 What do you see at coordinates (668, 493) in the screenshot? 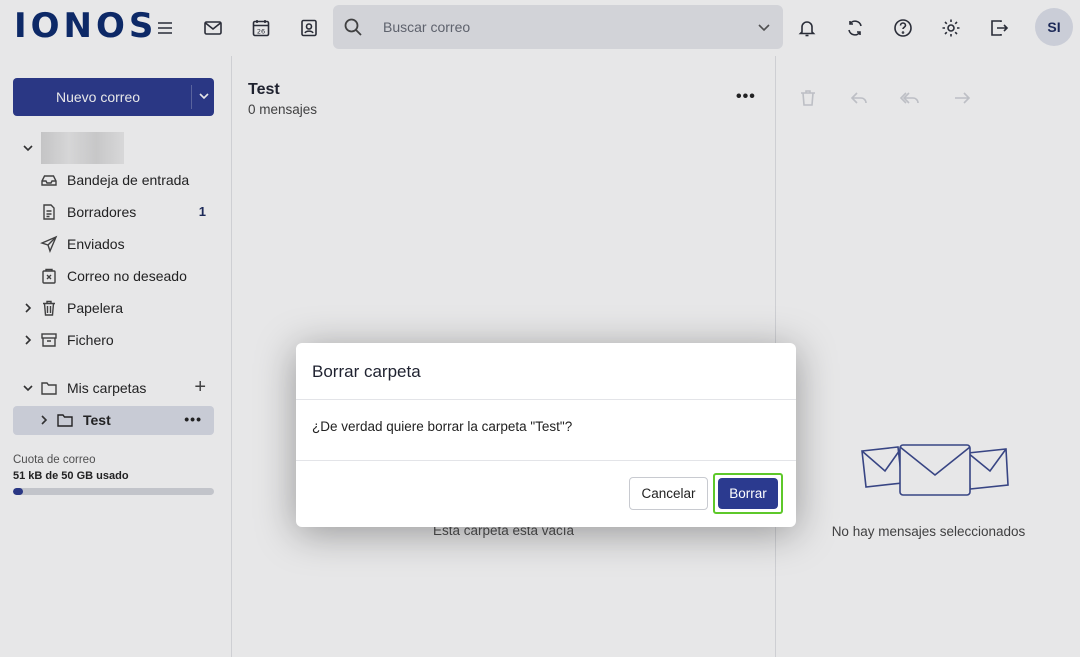
I see `cancel-button: Cancelar` at bounding box center [668, 493].